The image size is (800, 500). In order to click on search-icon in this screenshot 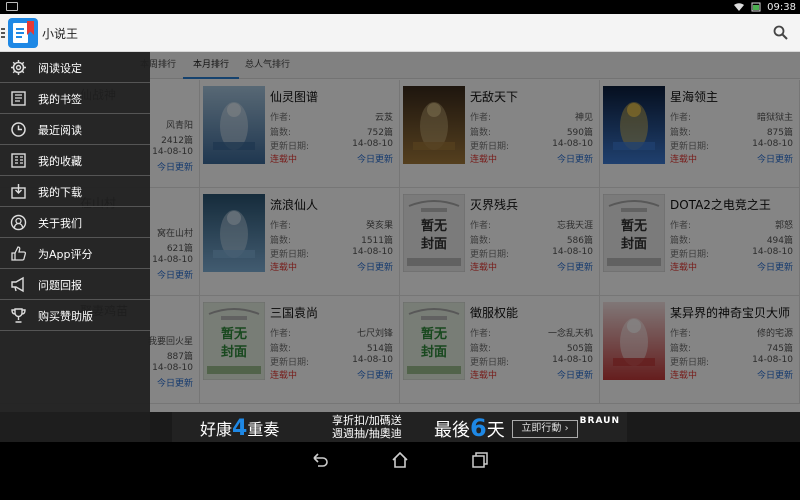, I will do `click(781, 33)`.